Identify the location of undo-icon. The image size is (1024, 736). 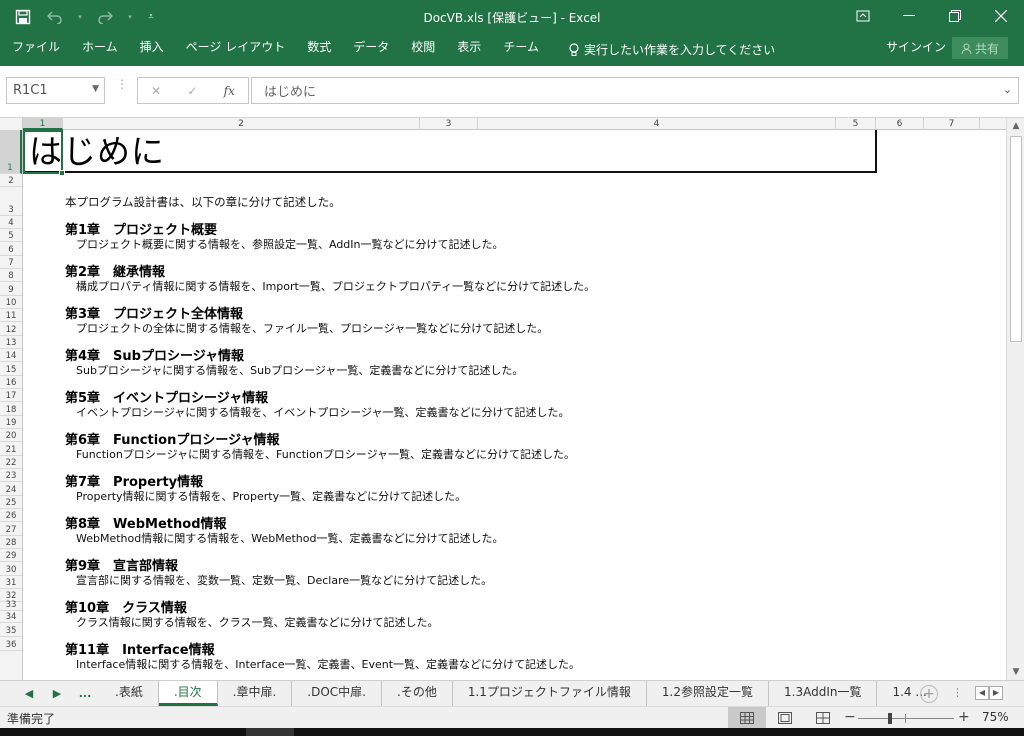
(55, 17).